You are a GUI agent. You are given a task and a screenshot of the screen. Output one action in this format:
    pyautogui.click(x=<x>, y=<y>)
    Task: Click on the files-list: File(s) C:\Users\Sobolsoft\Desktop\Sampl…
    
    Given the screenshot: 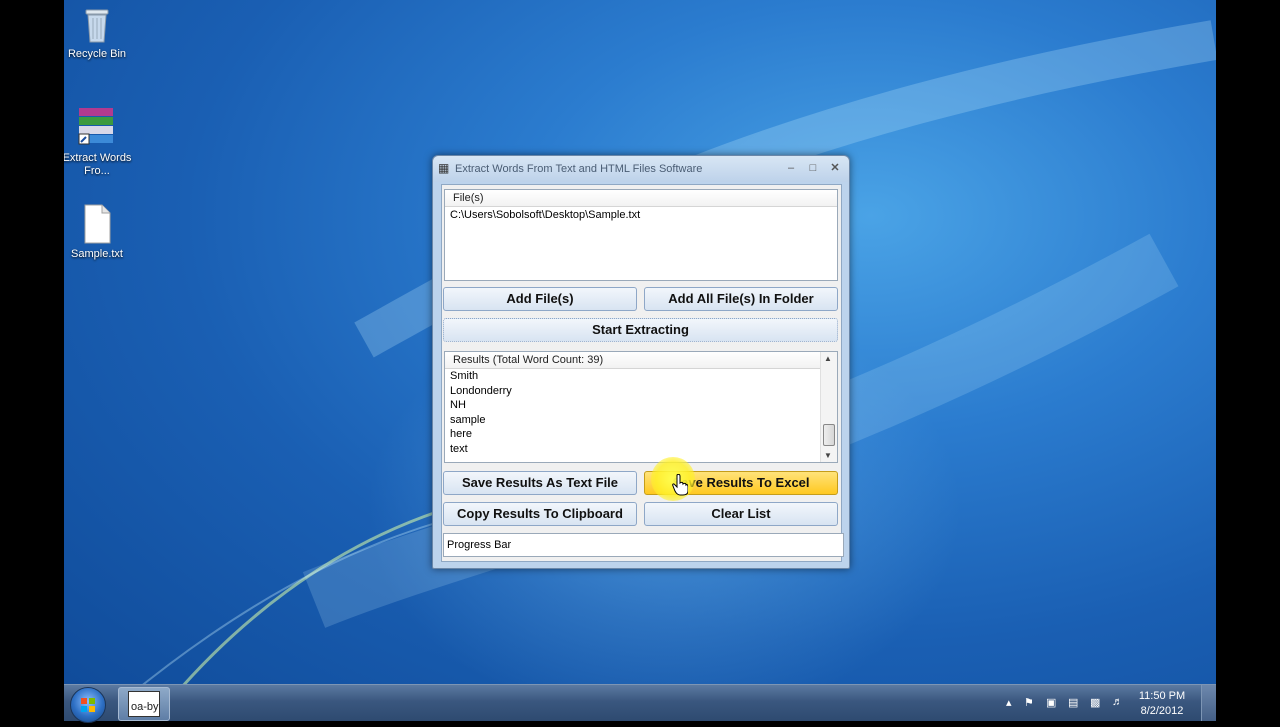 What is the action you would take?
    pyautogui.click(x=641, y=235)
    